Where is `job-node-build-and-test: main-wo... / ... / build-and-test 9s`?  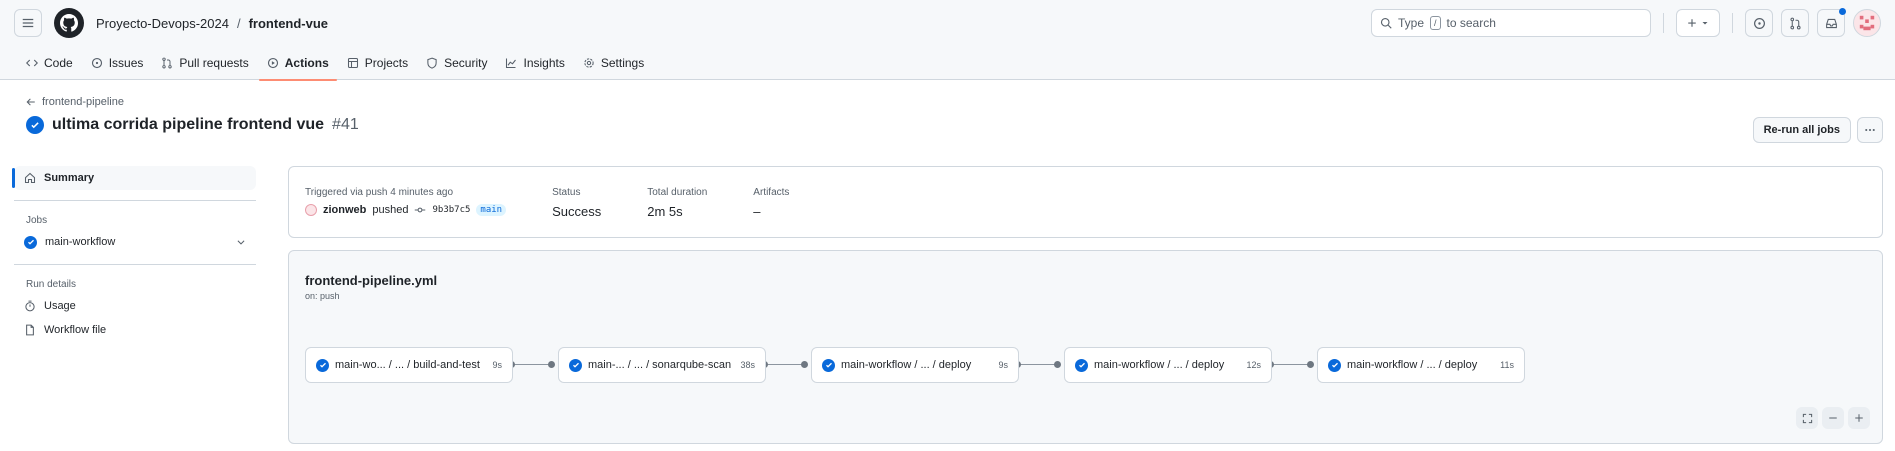
job-node-build-and-test: main-wo... / ... / build-and-test 9s is located at coordinates (409, 365).